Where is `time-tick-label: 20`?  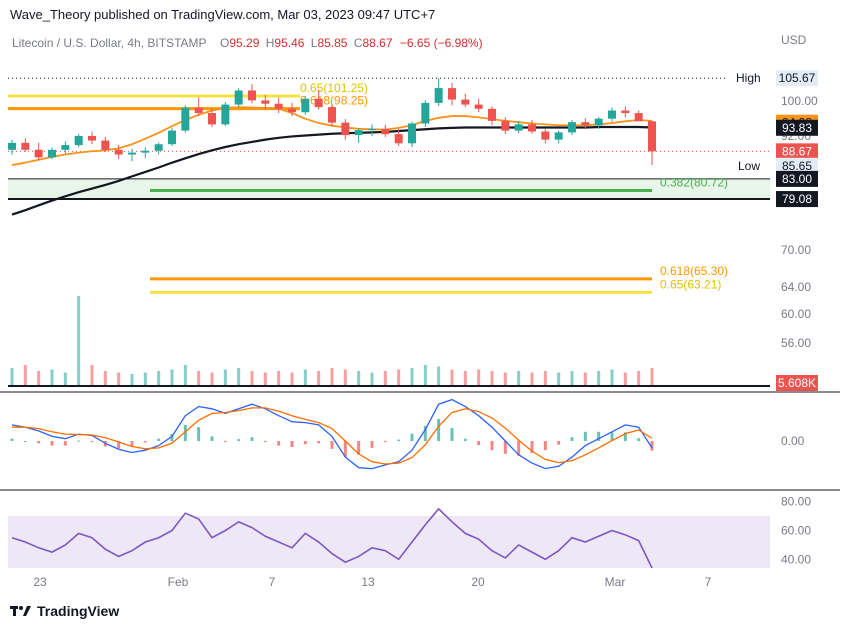
time-tick-label: 20 is located at coordinates (478, 582).